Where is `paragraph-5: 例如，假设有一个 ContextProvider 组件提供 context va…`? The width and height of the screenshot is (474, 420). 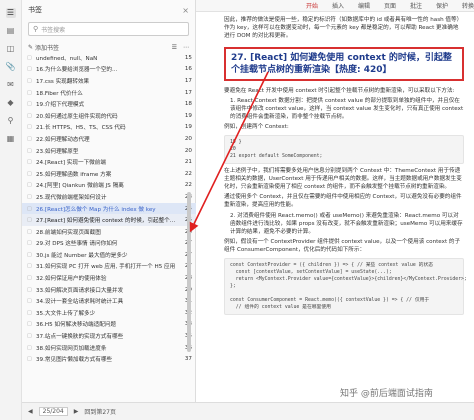
paragraph-5: 例如，假设有一个 ContextProvider 组件提供 context va… is located at coordinates (342, 246).